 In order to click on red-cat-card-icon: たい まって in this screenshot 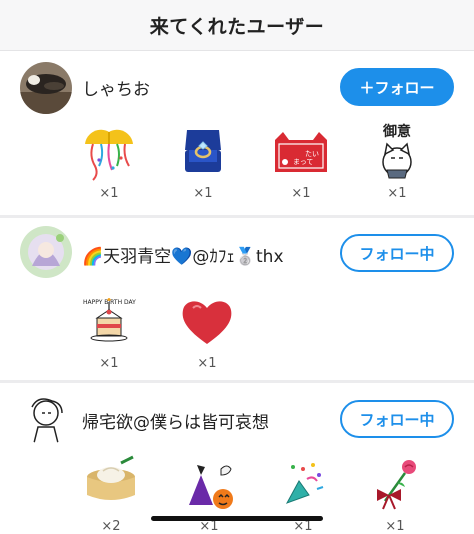, I will do `click(301, 152)`.